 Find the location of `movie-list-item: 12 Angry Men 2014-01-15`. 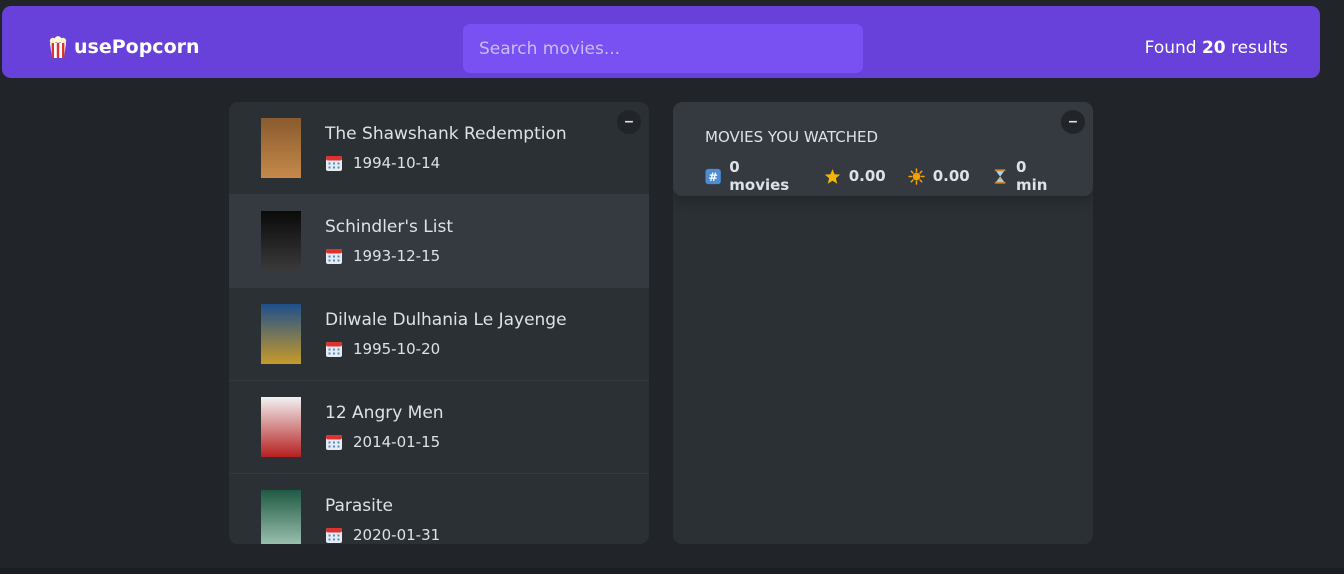

movie-list-item: 12 Angry Men 2014-01-15 is located at coordinates (439, 427).